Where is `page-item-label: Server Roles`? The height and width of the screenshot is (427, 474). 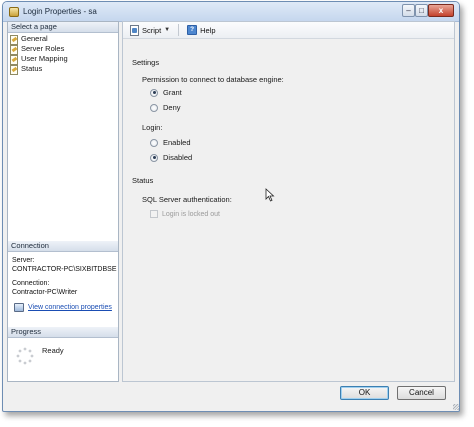 page-item-label: Server Roles is located at coordinates (43, 48).